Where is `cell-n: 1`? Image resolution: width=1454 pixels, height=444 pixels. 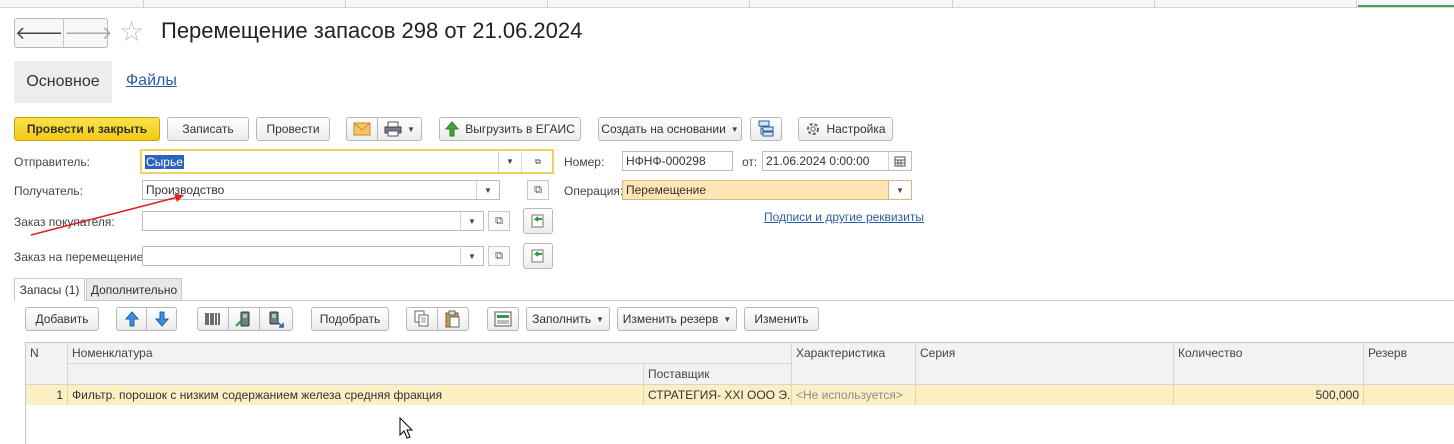
cell-n: 1 is located at coordinates (47, 395).